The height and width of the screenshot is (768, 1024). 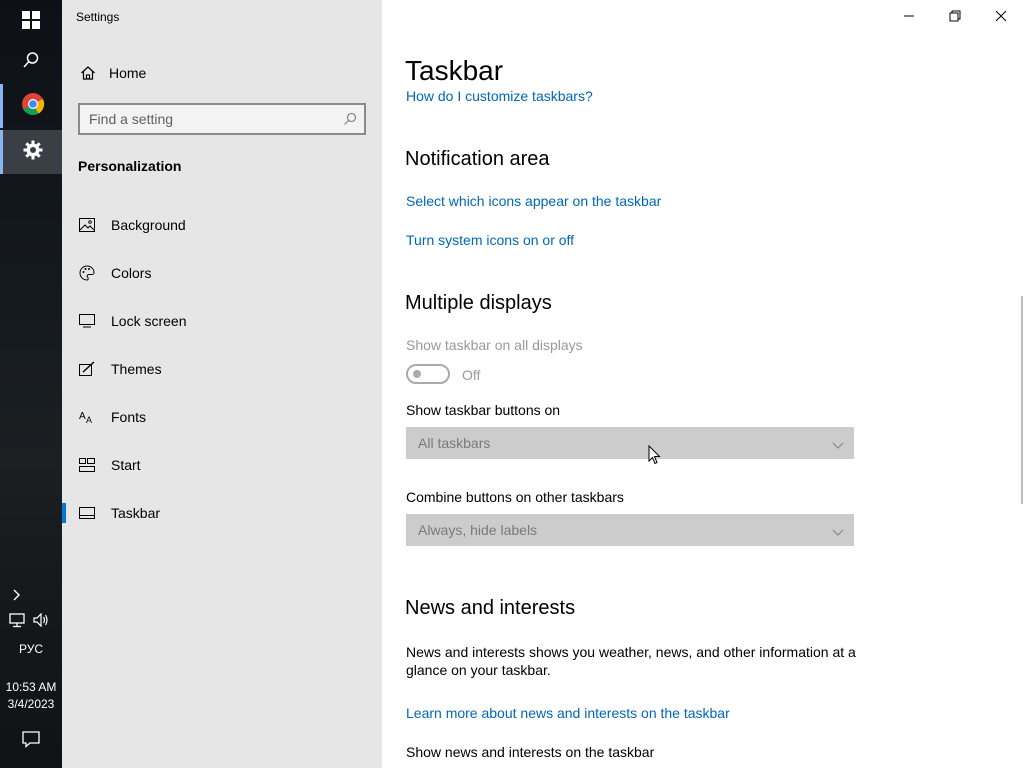 I want to click on system-icons-link: Turn system icons on or off, so click(x=490, y=240).